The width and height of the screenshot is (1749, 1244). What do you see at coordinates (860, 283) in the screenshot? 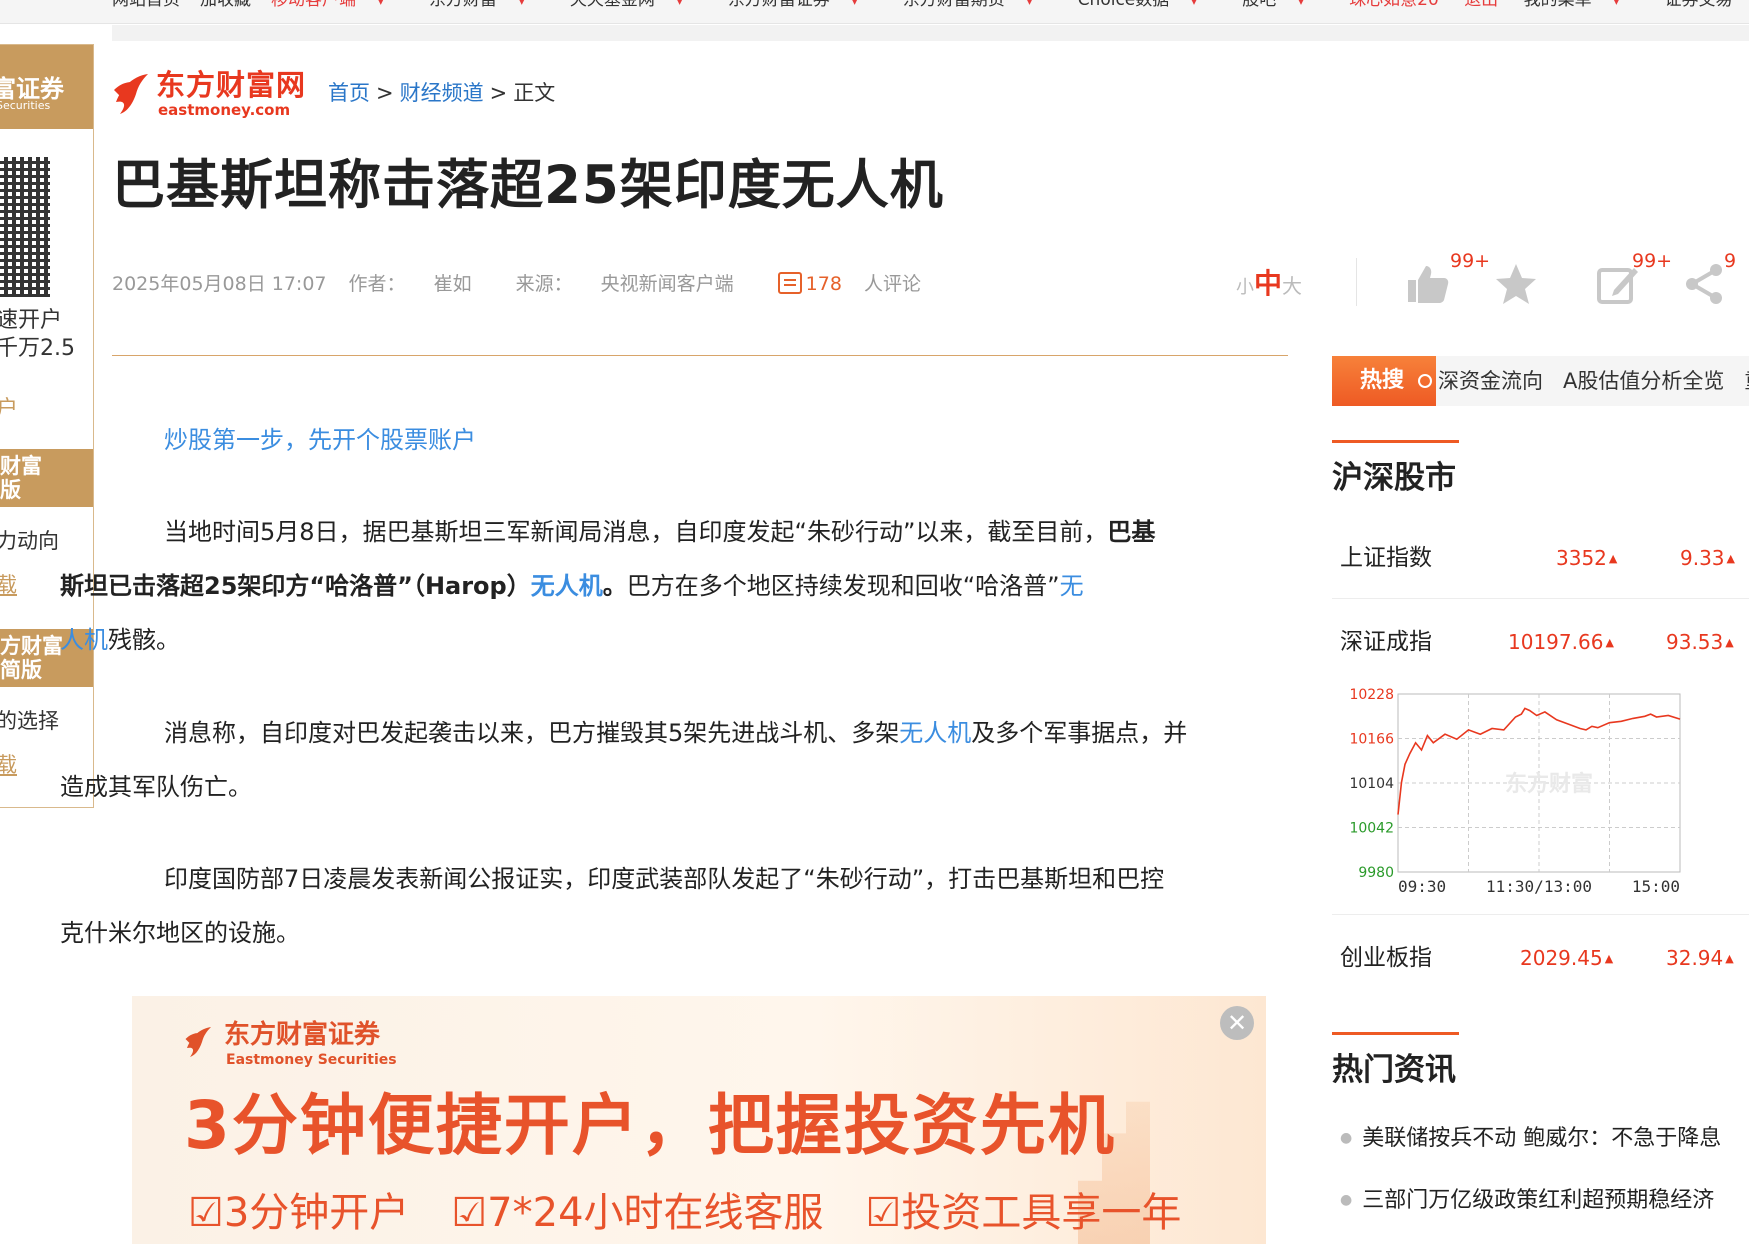
I see `comment-link: 178 人评论` at bounding box center [860, 283].